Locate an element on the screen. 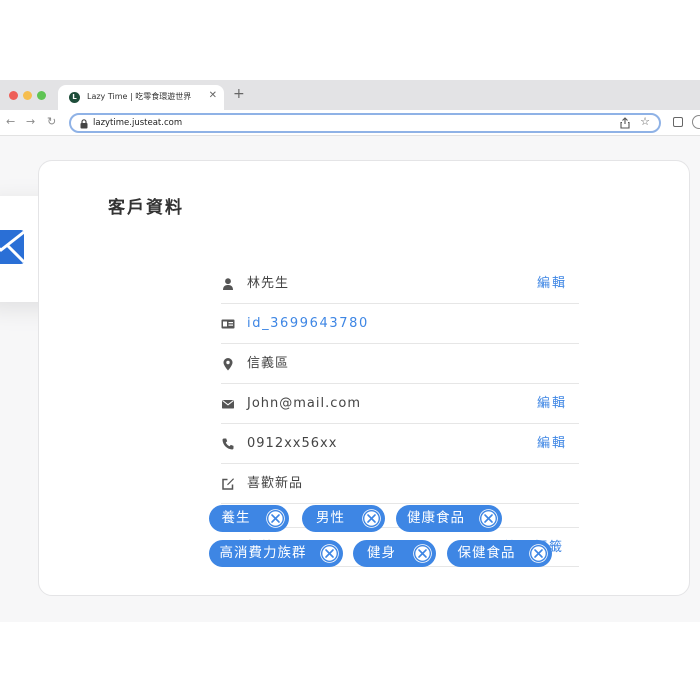  customer-email: John@mail.com is located at coordinates (304, 403).